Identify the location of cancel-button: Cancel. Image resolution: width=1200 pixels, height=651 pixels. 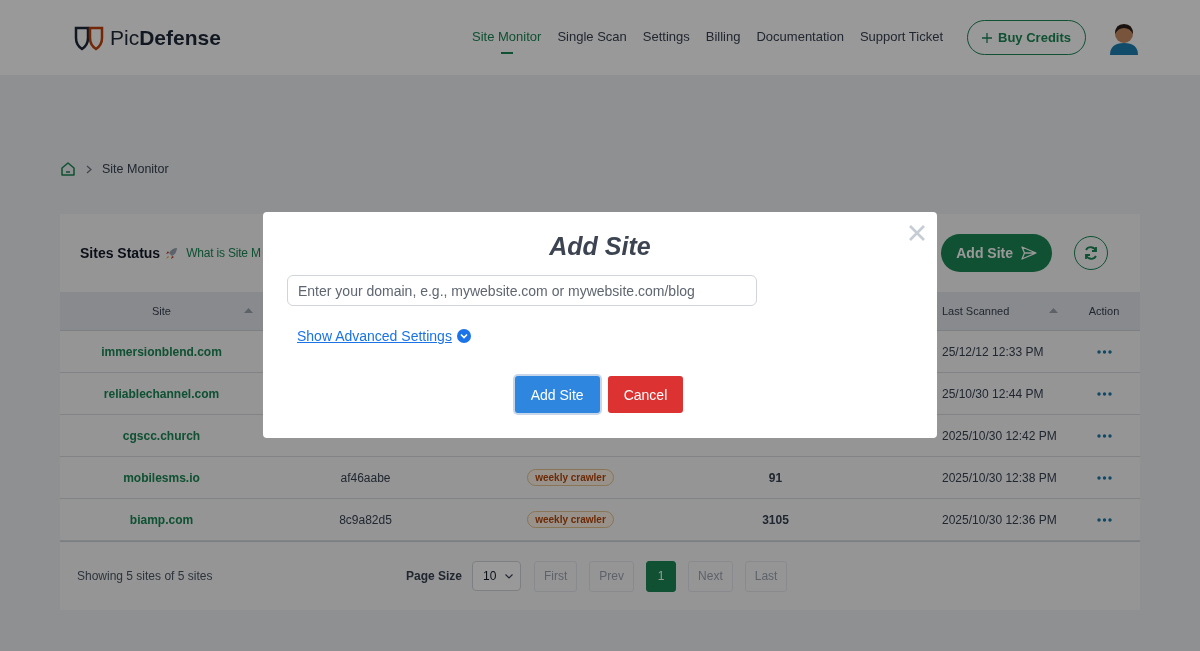
(645, 394).